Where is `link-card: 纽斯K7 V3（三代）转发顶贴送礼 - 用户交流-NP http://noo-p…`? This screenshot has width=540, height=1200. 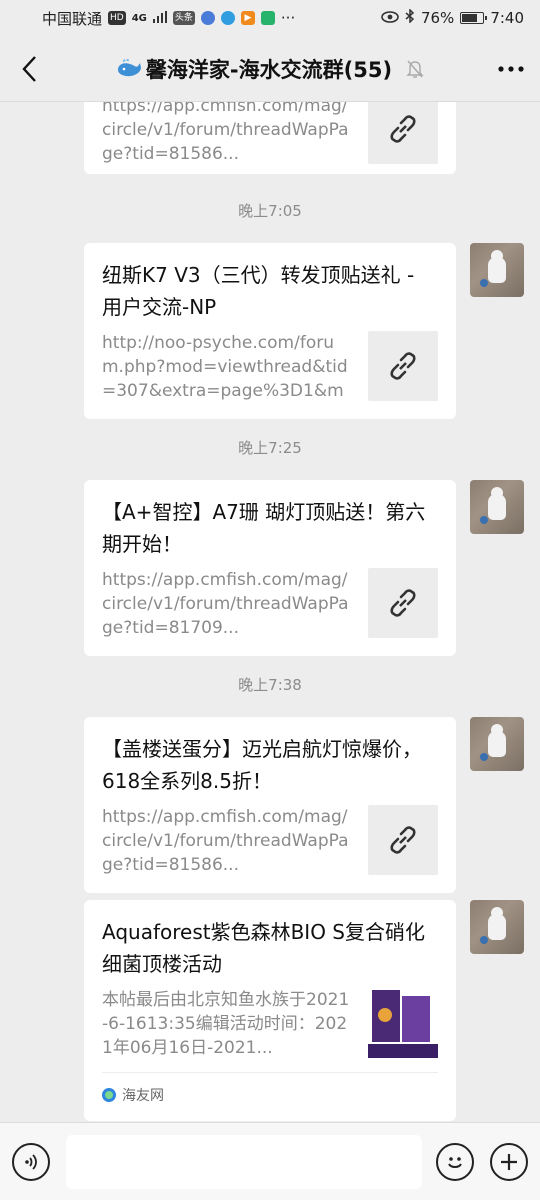 link-card: 纽斯K7 V3（三代）转发顶贴送礼 - 用户交流-NP http://noo-p… is located at coordinates (270, 331).